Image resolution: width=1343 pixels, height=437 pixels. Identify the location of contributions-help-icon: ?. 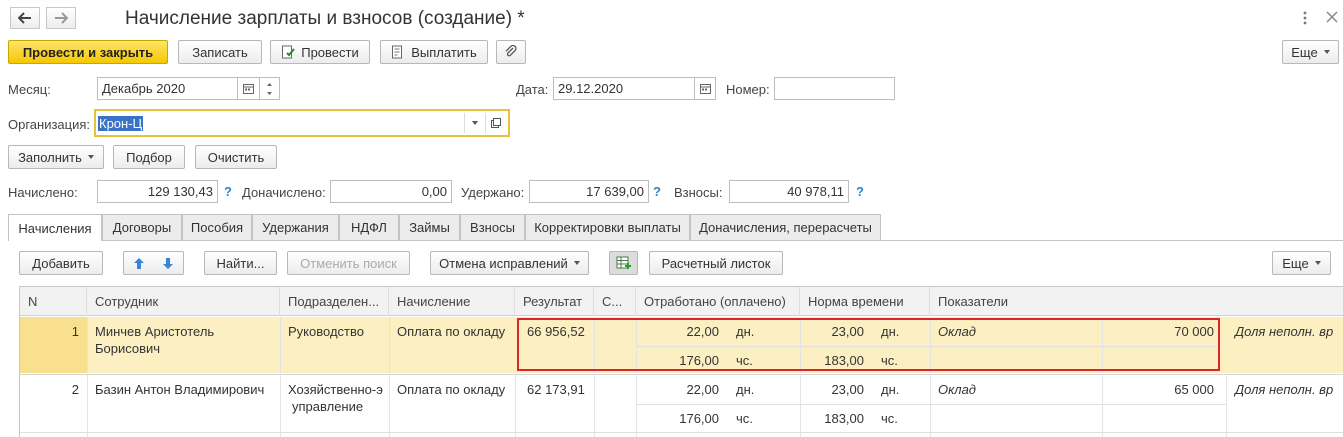
(860, 191).